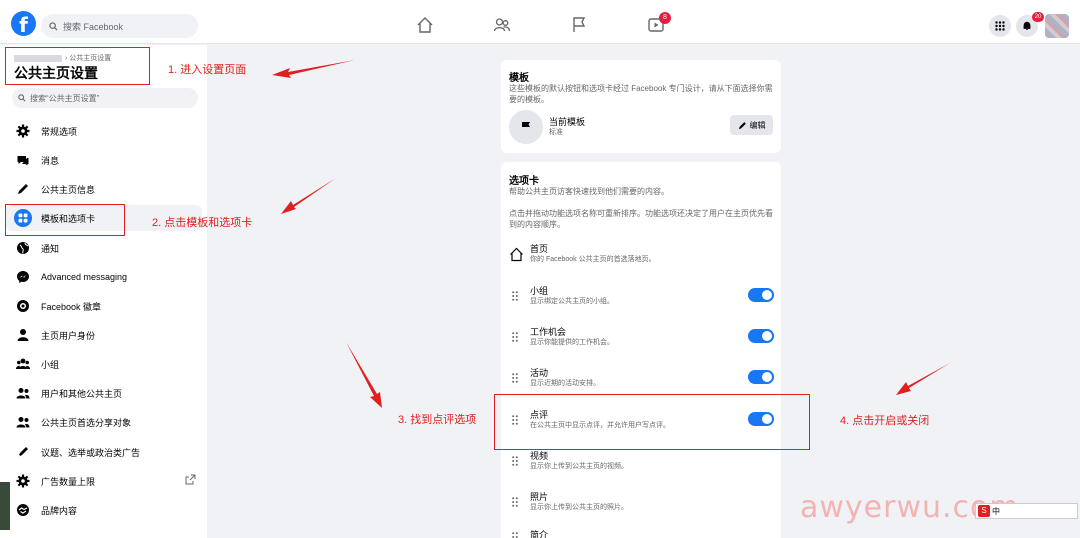 This screenshot has width=1080, height=538. Describe the element at coordinates (996, 511) in the screenshot. I see `ime-mode-label: 中` at that location.